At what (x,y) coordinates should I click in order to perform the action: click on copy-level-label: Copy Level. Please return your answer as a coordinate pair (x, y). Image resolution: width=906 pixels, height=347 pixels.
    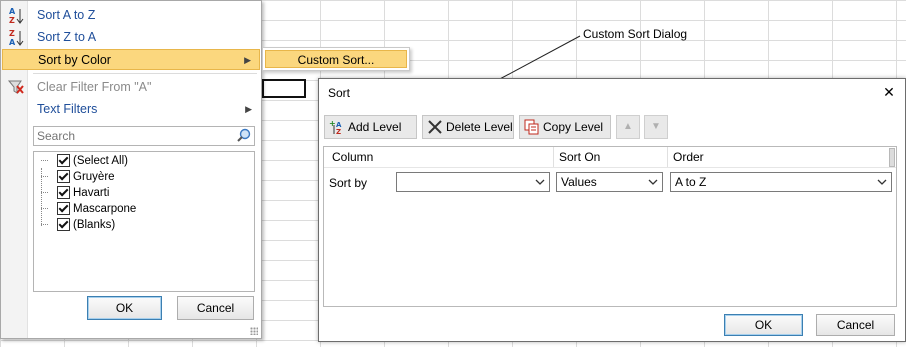
    Looking at the image, I should click on (573, 127).